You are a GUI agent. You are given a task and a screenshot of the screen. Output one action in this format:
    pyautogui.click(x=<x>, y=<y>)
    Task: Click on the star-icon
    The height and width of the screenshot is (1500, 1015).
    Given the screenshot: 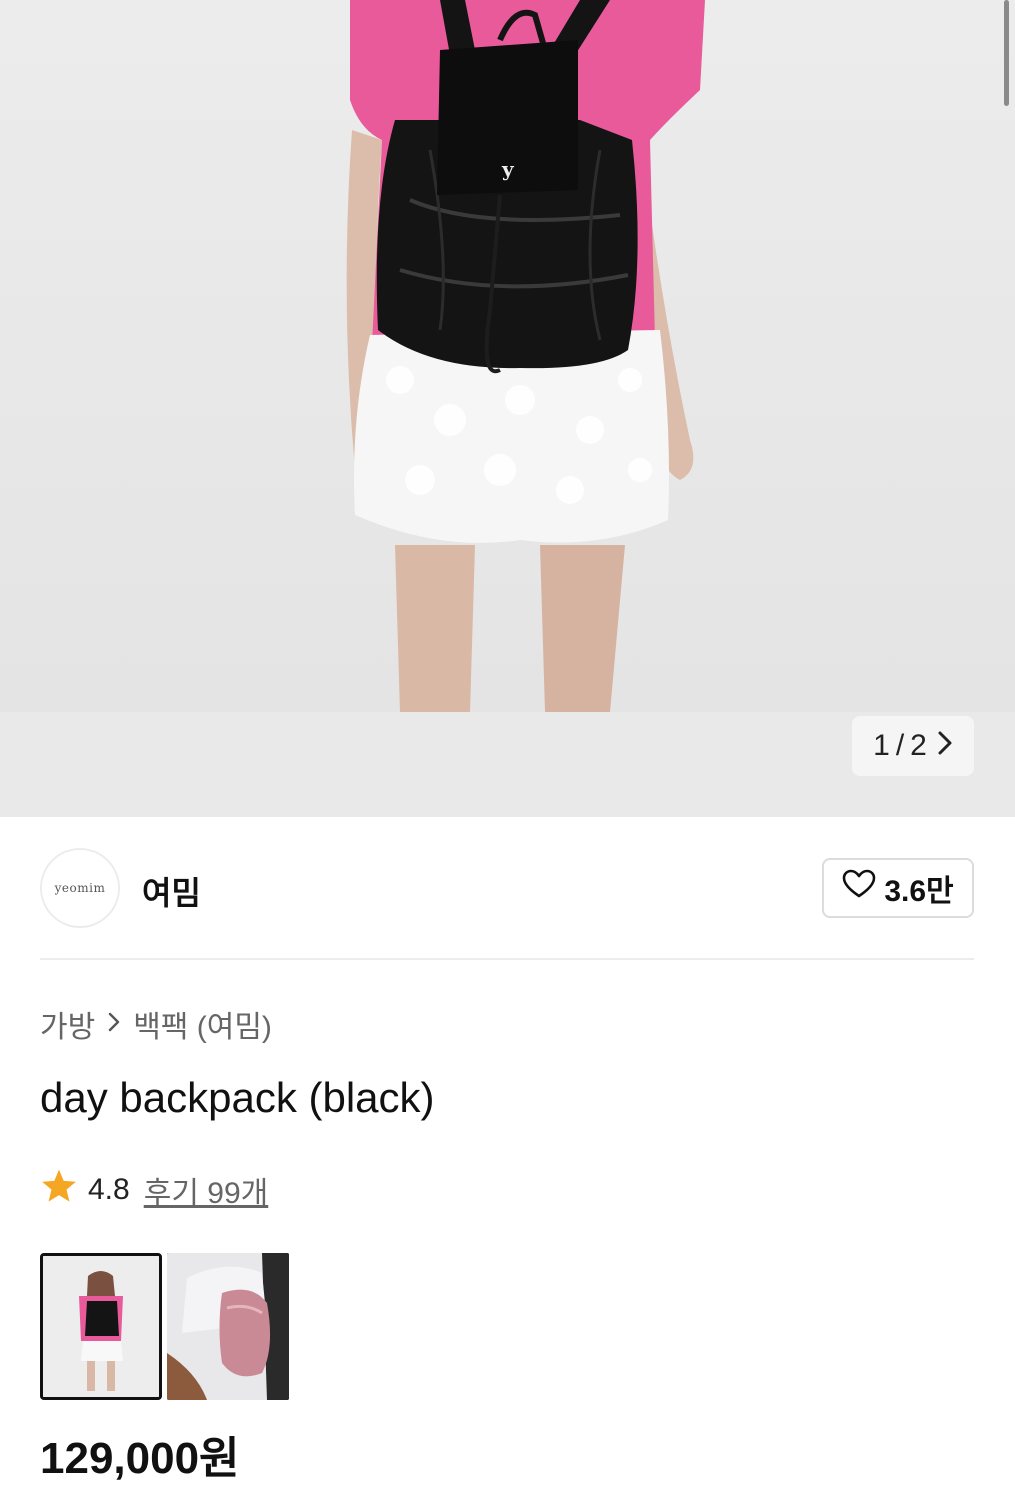 What is the action you would take?
    pyautogui.click(x=59, y=1190)
    